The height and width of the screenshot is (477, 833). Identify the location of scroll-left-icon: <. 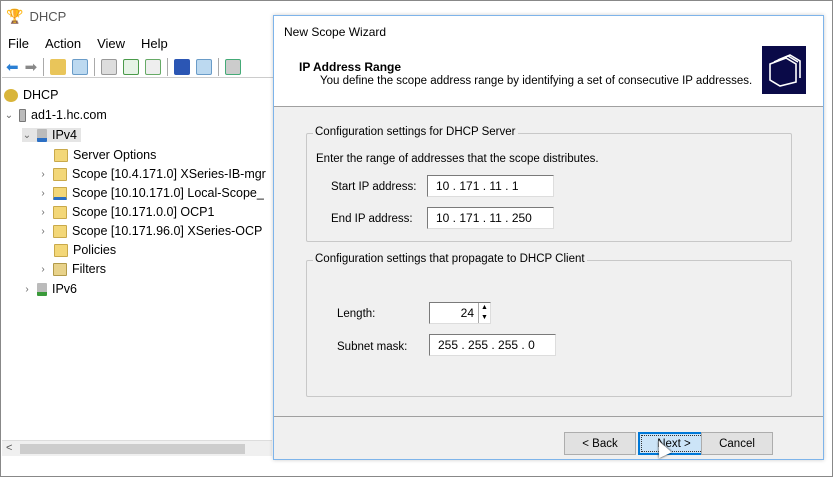
(9, 448).